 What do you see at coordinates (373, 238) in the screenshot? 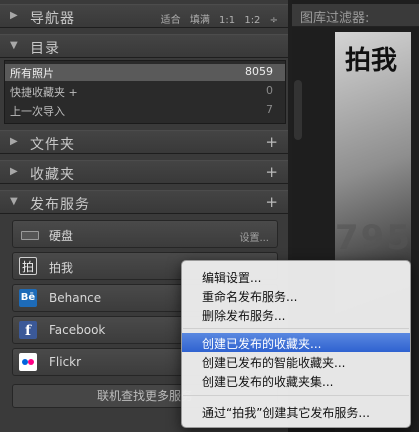
I see `photo-watermark: 795` at bounding box center [373, 238].